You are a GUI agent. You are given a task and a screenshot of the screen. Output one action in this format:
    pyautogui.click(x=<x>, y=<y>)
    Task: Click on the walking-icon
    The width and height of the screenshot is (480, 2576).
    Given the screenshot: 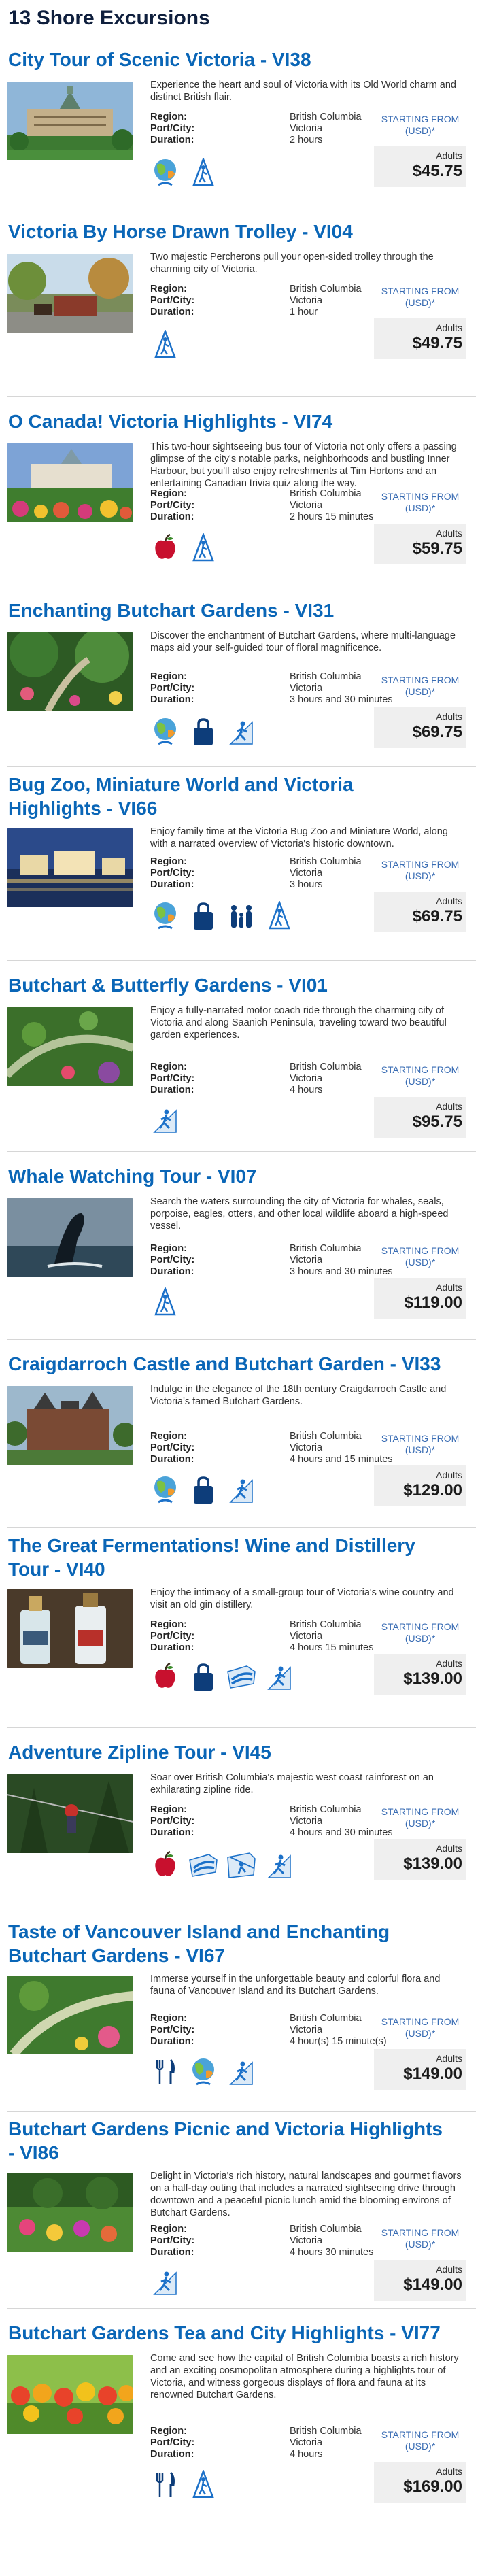 What is the action you would take?
    pyautogui.click(x=203, y=548)
    